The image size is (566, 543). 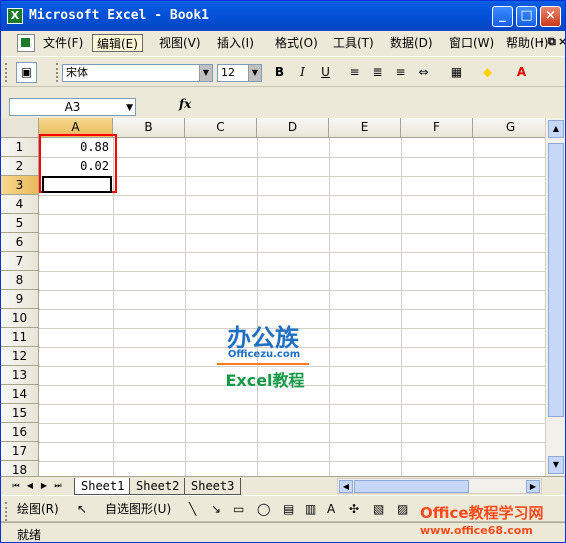 What do you see at coordinates (238, 509) in the screenshot?
I see `rectangle-icon: ▭` at bounding box center [238, 509].